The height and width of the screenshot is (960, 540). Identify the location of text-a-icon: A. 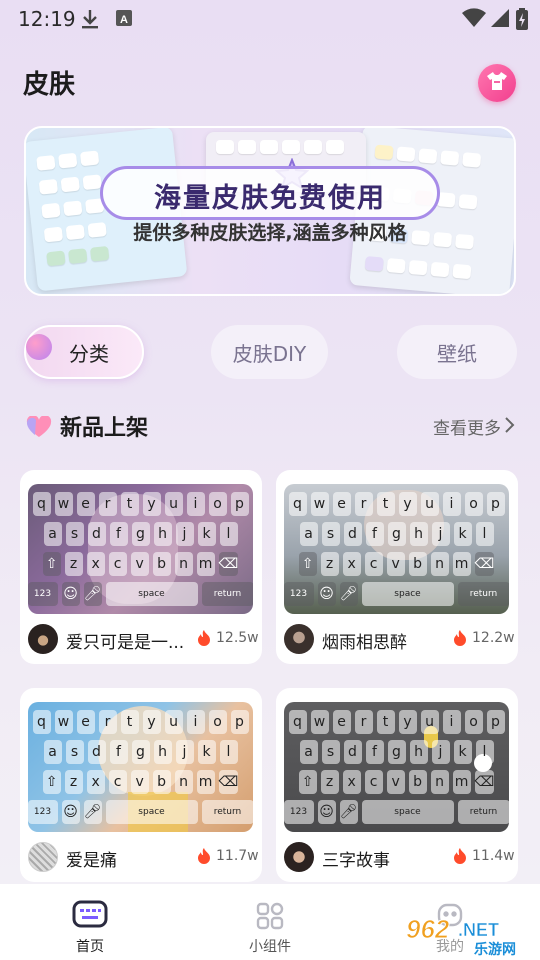
(124, 20).